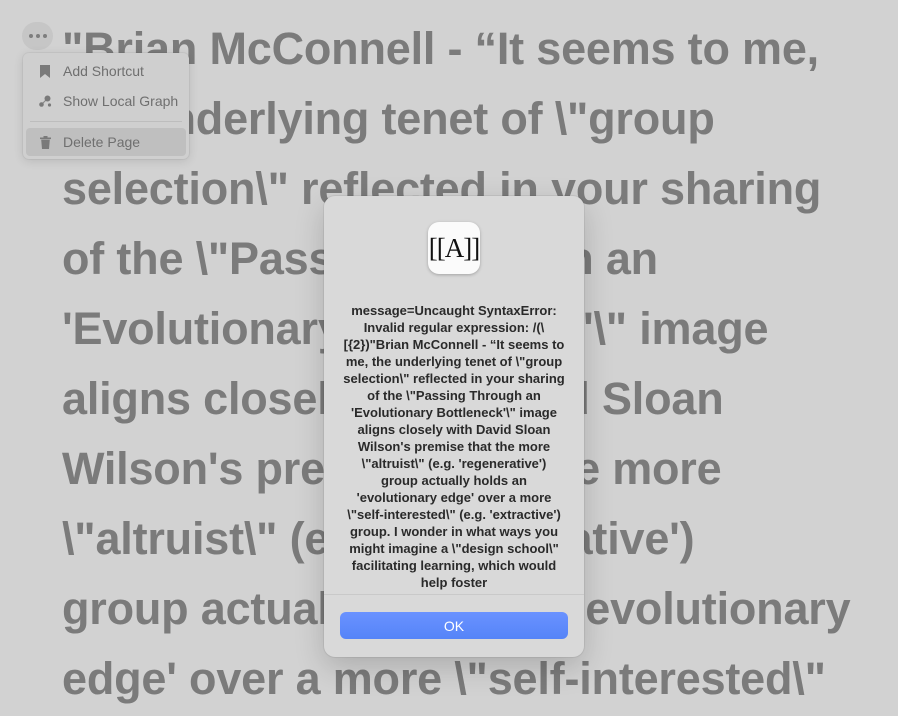  I want to click on app-icon: [[A]], so click(454, 248).